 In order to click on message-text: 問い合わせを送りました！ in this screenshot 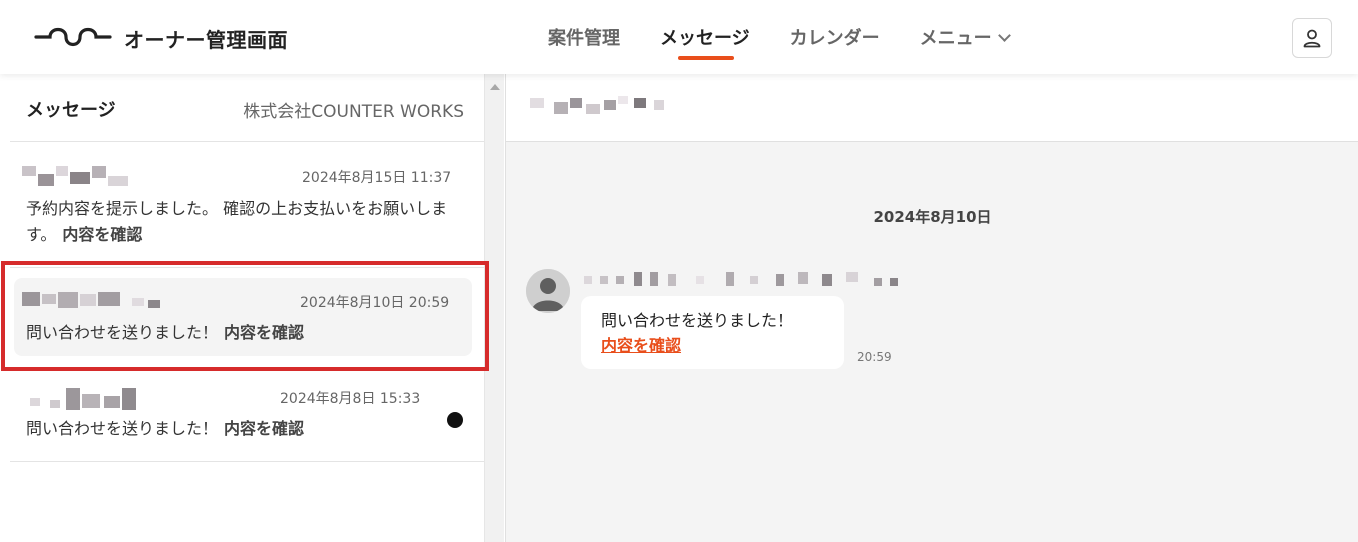, I will do `click(697, 320)`.